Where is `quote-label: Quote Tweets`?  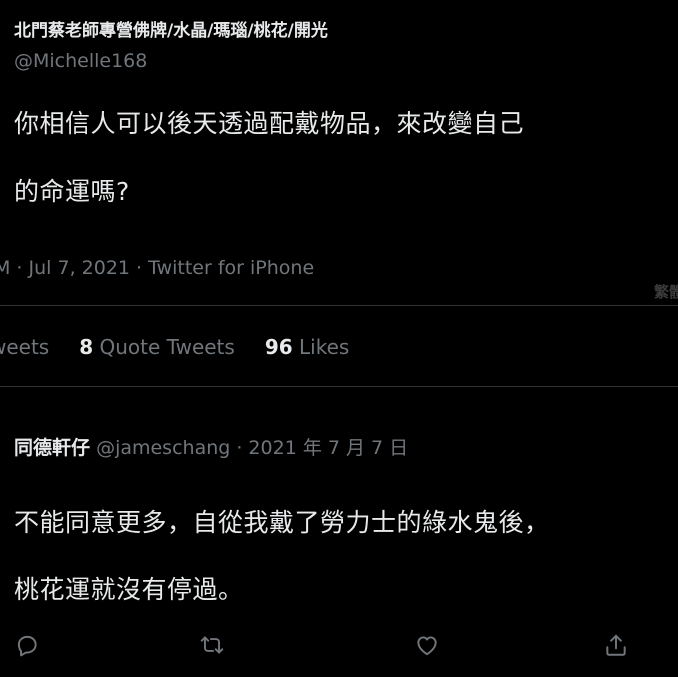
quote-label: Quote Tweets is located at coordinates (167, 347).